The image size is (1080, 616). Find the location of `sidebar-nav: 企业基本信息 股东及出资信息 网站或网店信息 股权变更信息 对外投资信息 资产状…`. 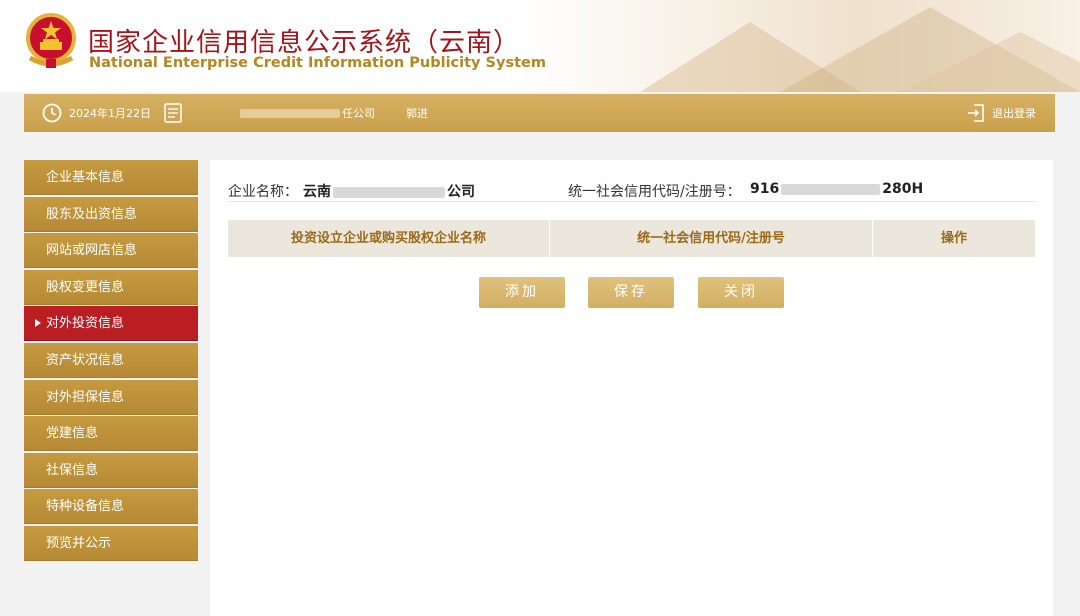

sidebar-nav: 企业基本信息 股东及出资信息 网站或网店信息 股权变更信息 对外投资信息 资产状… is located at coordinates (111, 361).